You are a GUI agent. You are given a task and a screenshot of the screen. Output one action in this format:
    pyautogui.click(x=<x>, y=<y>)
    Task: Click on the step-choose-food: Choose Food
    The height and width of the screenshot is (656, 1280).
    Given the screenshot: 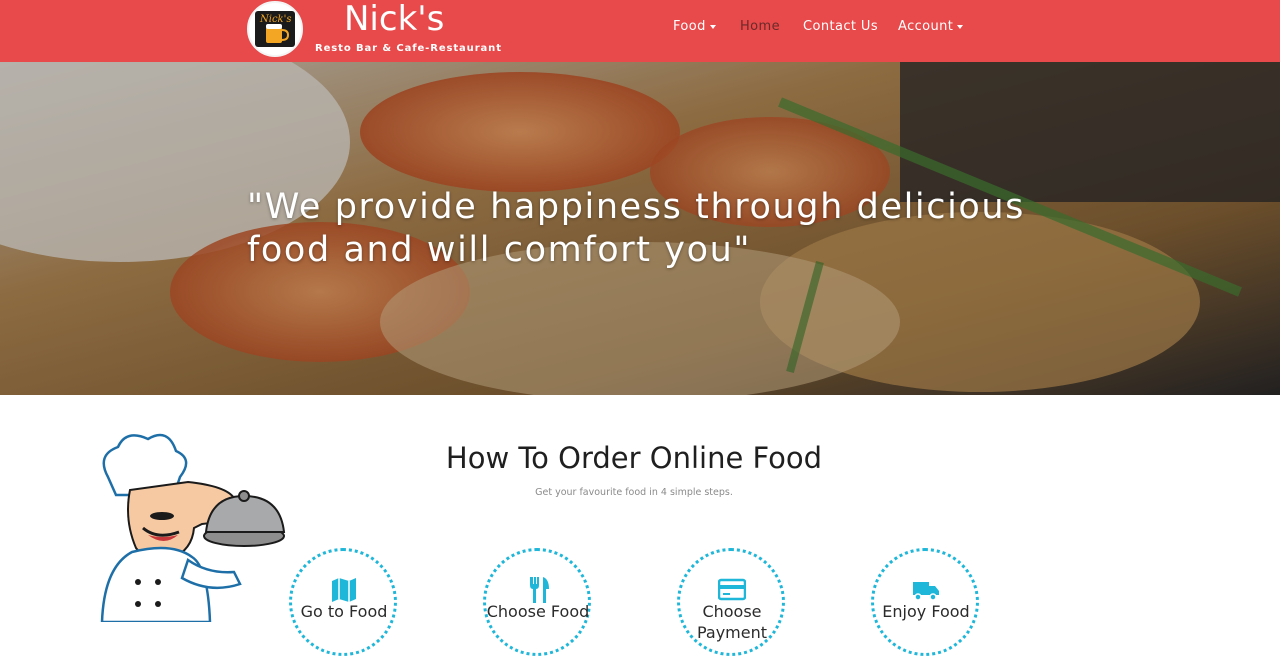 What is the action you would take?
    pyautogui.click(x=537, y=602)
    